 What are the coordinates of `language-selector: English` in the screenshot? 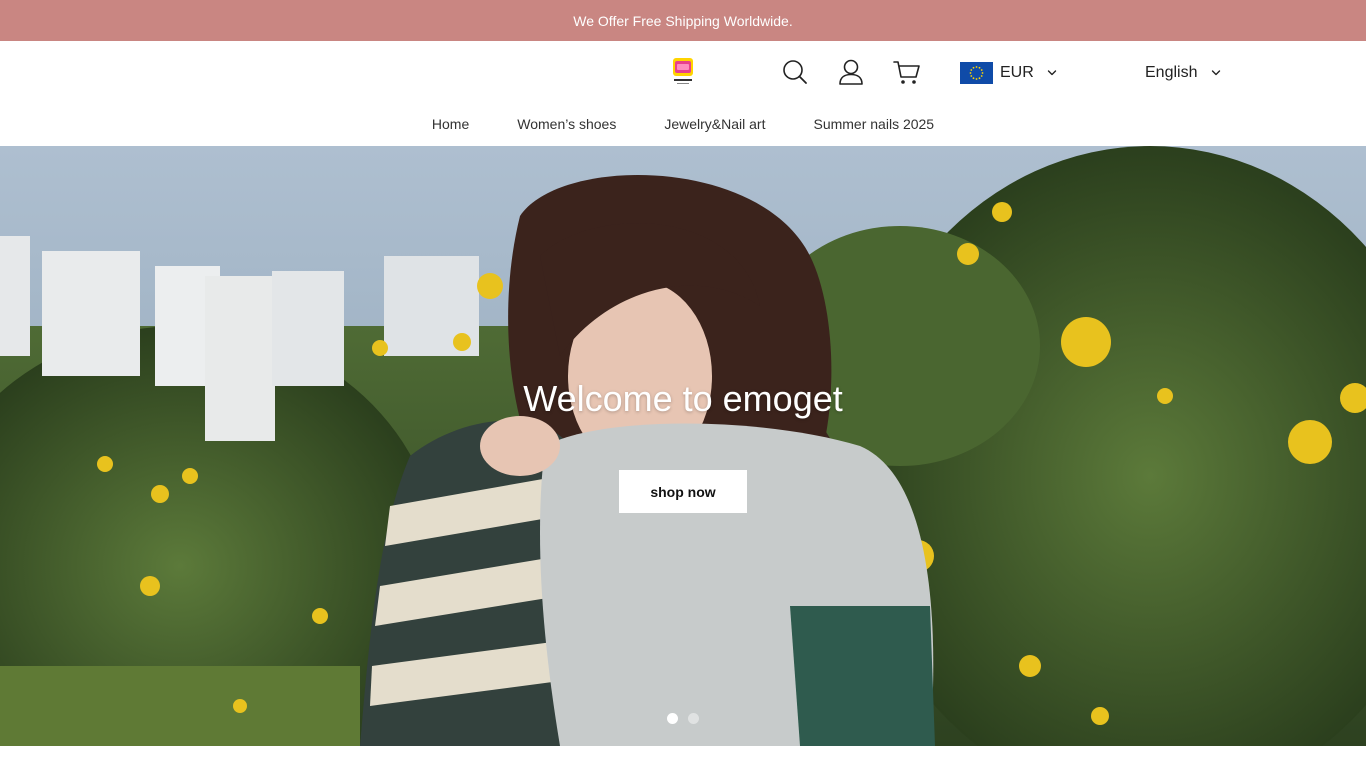 It's located at (1183, 73).